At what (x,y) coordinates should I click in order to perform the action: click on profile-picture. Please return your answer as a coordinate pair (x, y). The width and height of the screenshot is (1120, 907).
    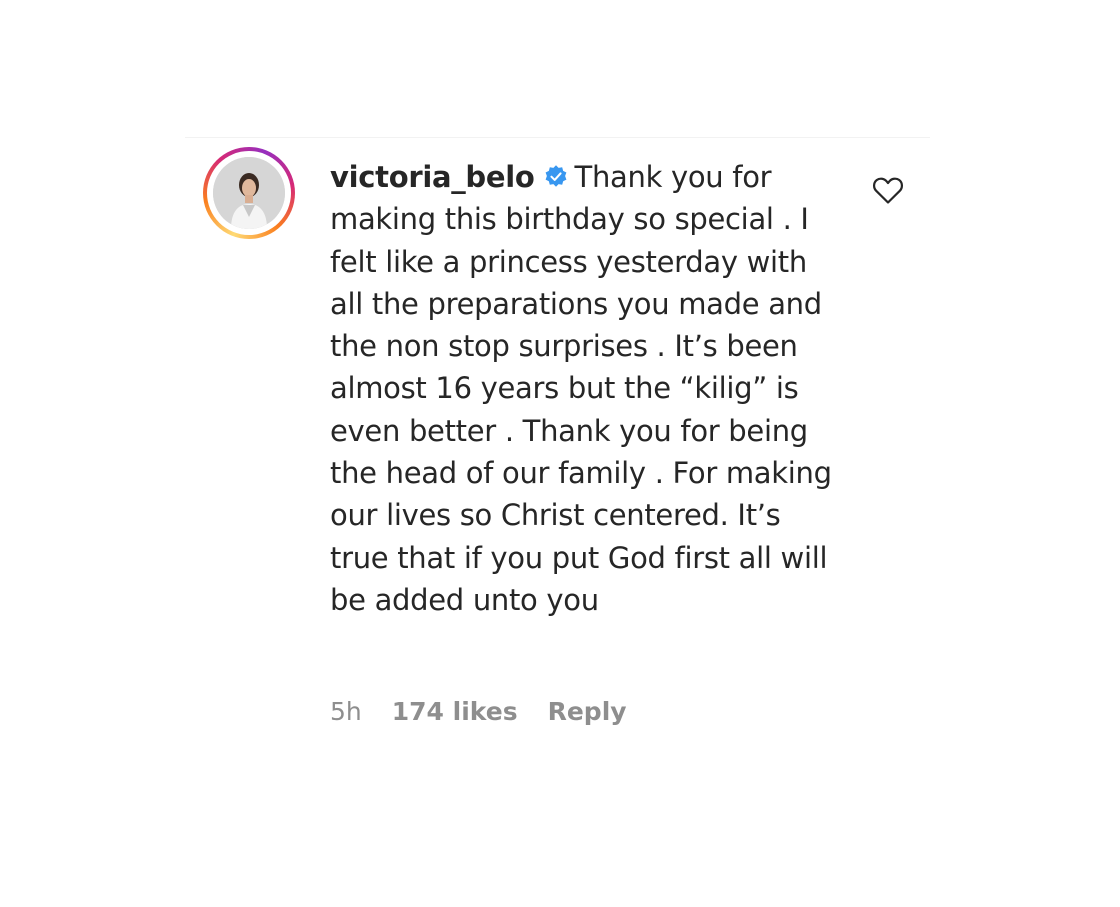
    Looking at the image, I should click on (249, 193).